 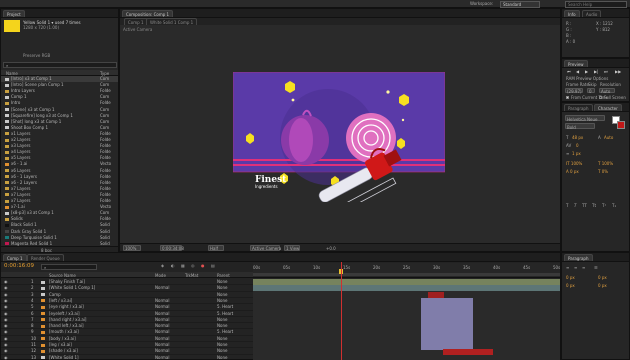 What do you see at coordinates (173, 265) in the screenshot?
I see `shy-icon: ◐` at bounding box center [173, 265].